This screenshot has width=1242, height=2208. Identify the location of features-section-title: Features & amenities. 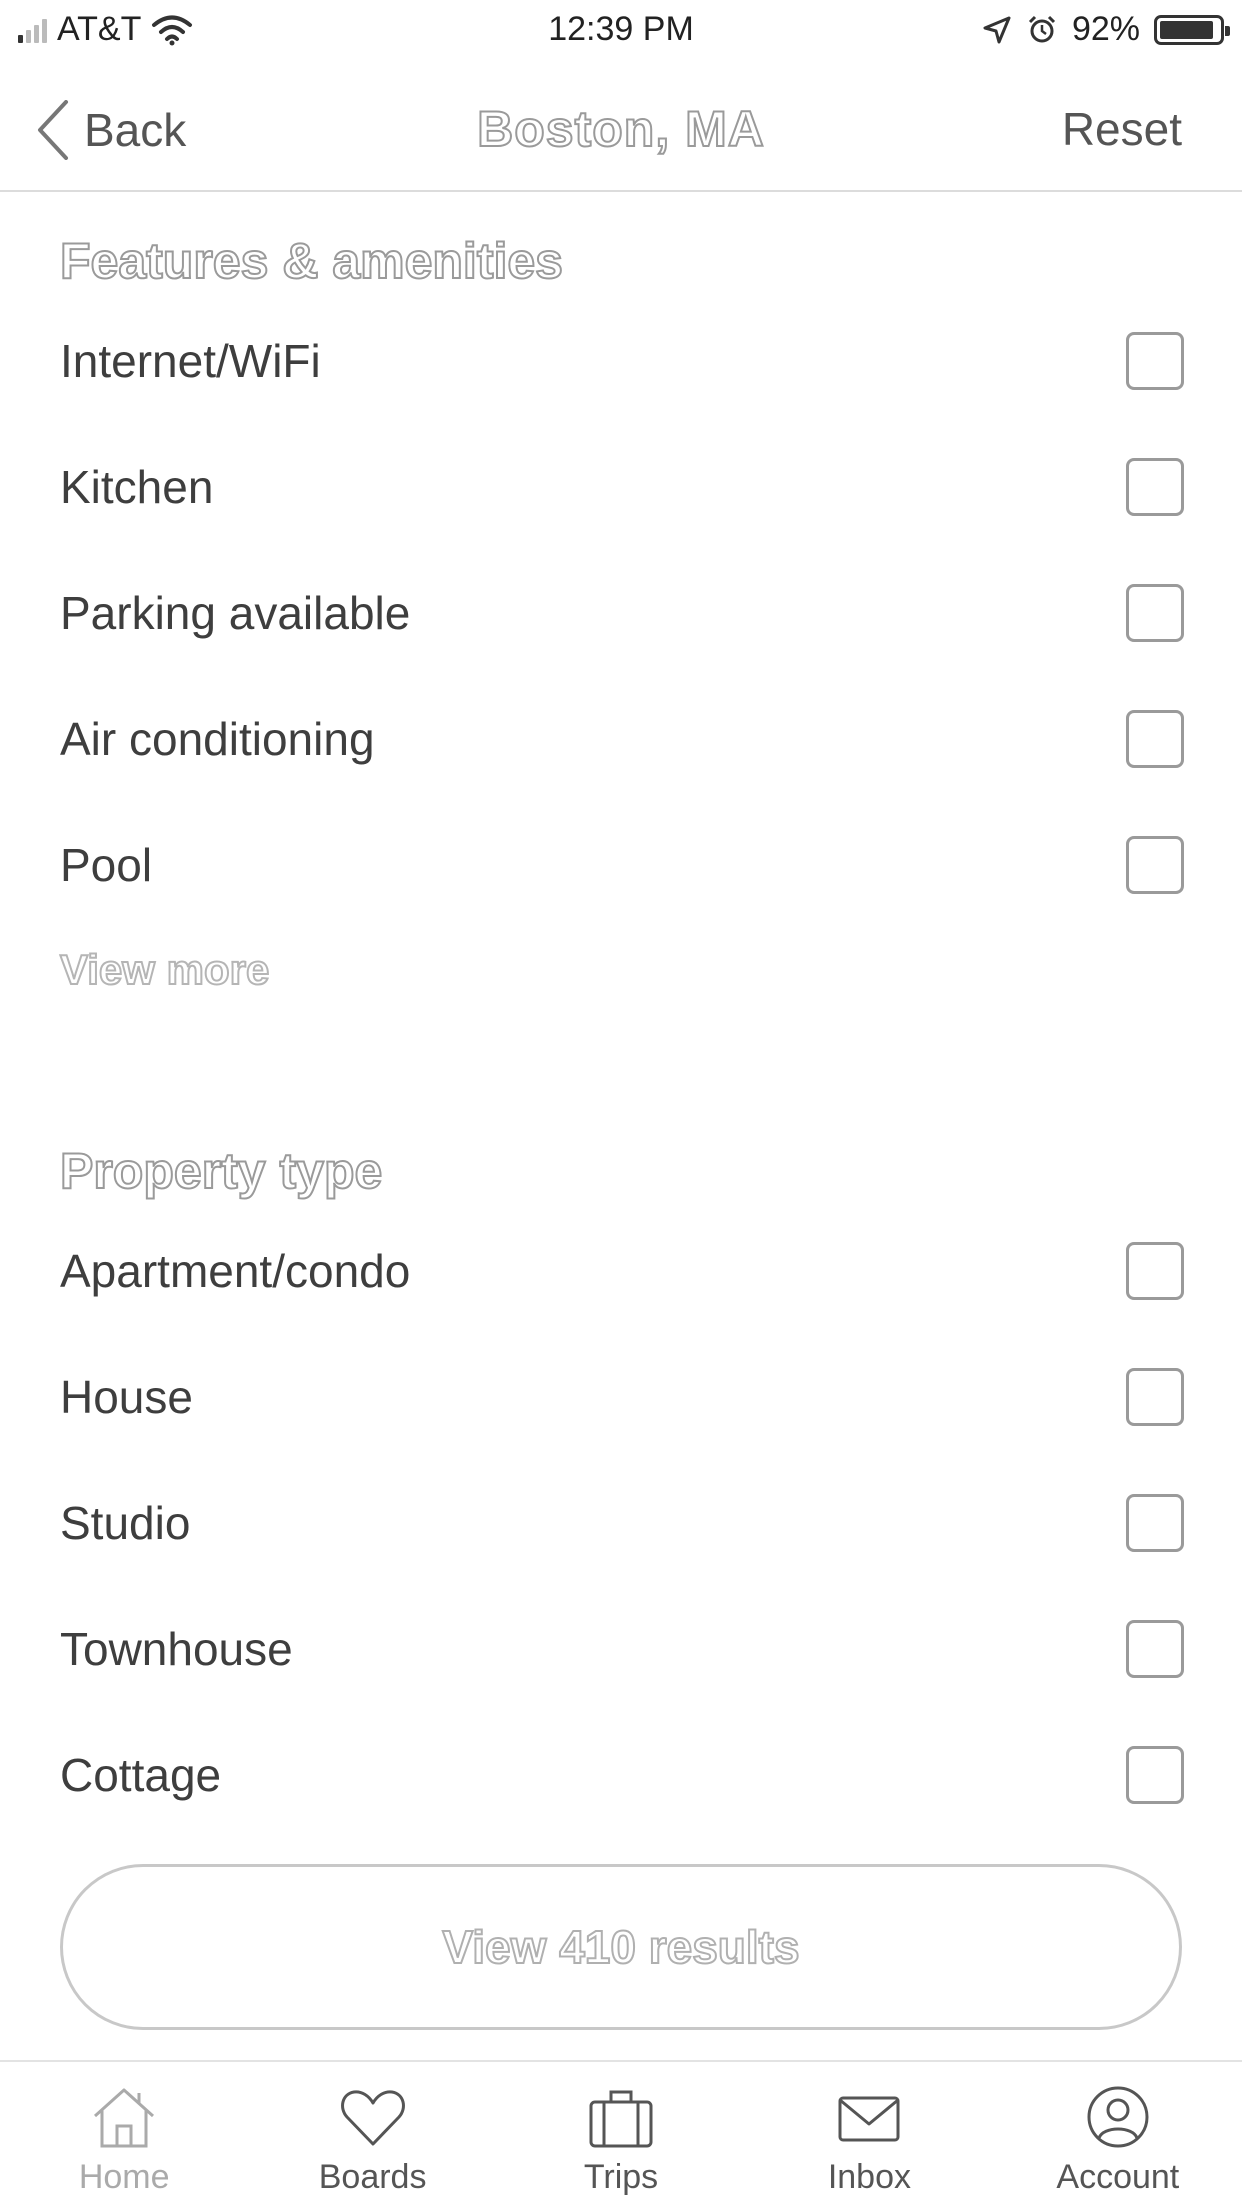
(311, 261).